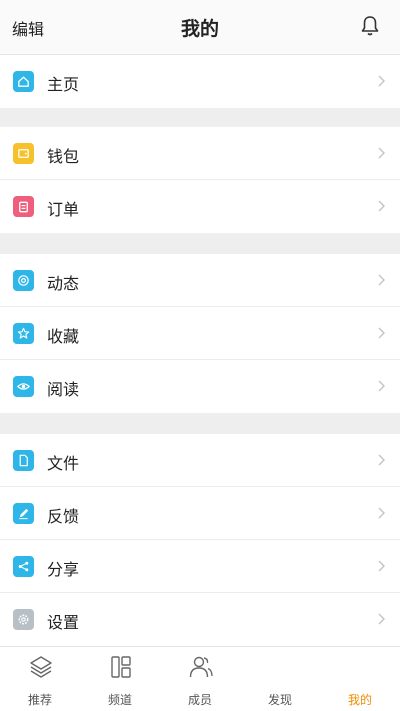 Image resolution: width=400 pixels, height=711 pixels. What do you see at coordinates (63, 209) in the screenshot?
I see `menu-item-label: 订单` at bounding box center [63, 209].